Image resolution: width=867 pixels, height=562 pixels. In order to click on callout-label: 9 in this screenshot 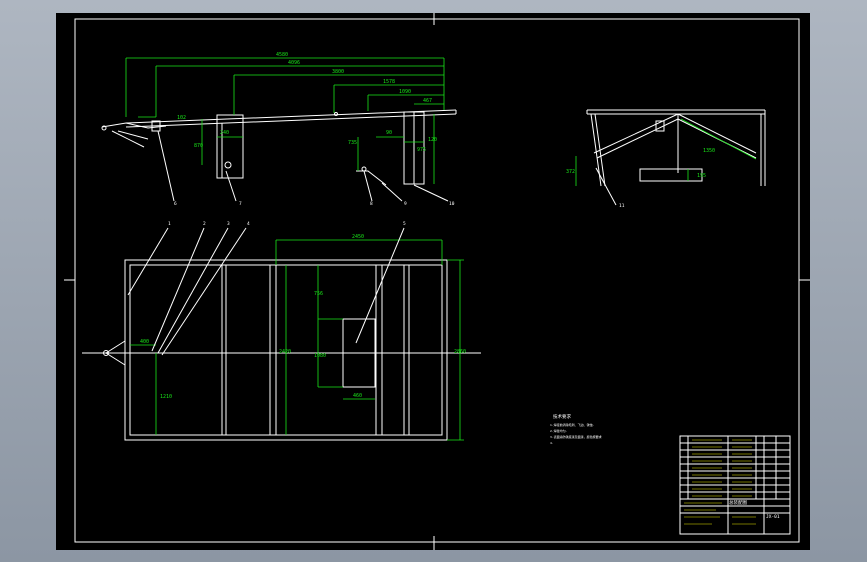, I will do `click(405, 204)`.